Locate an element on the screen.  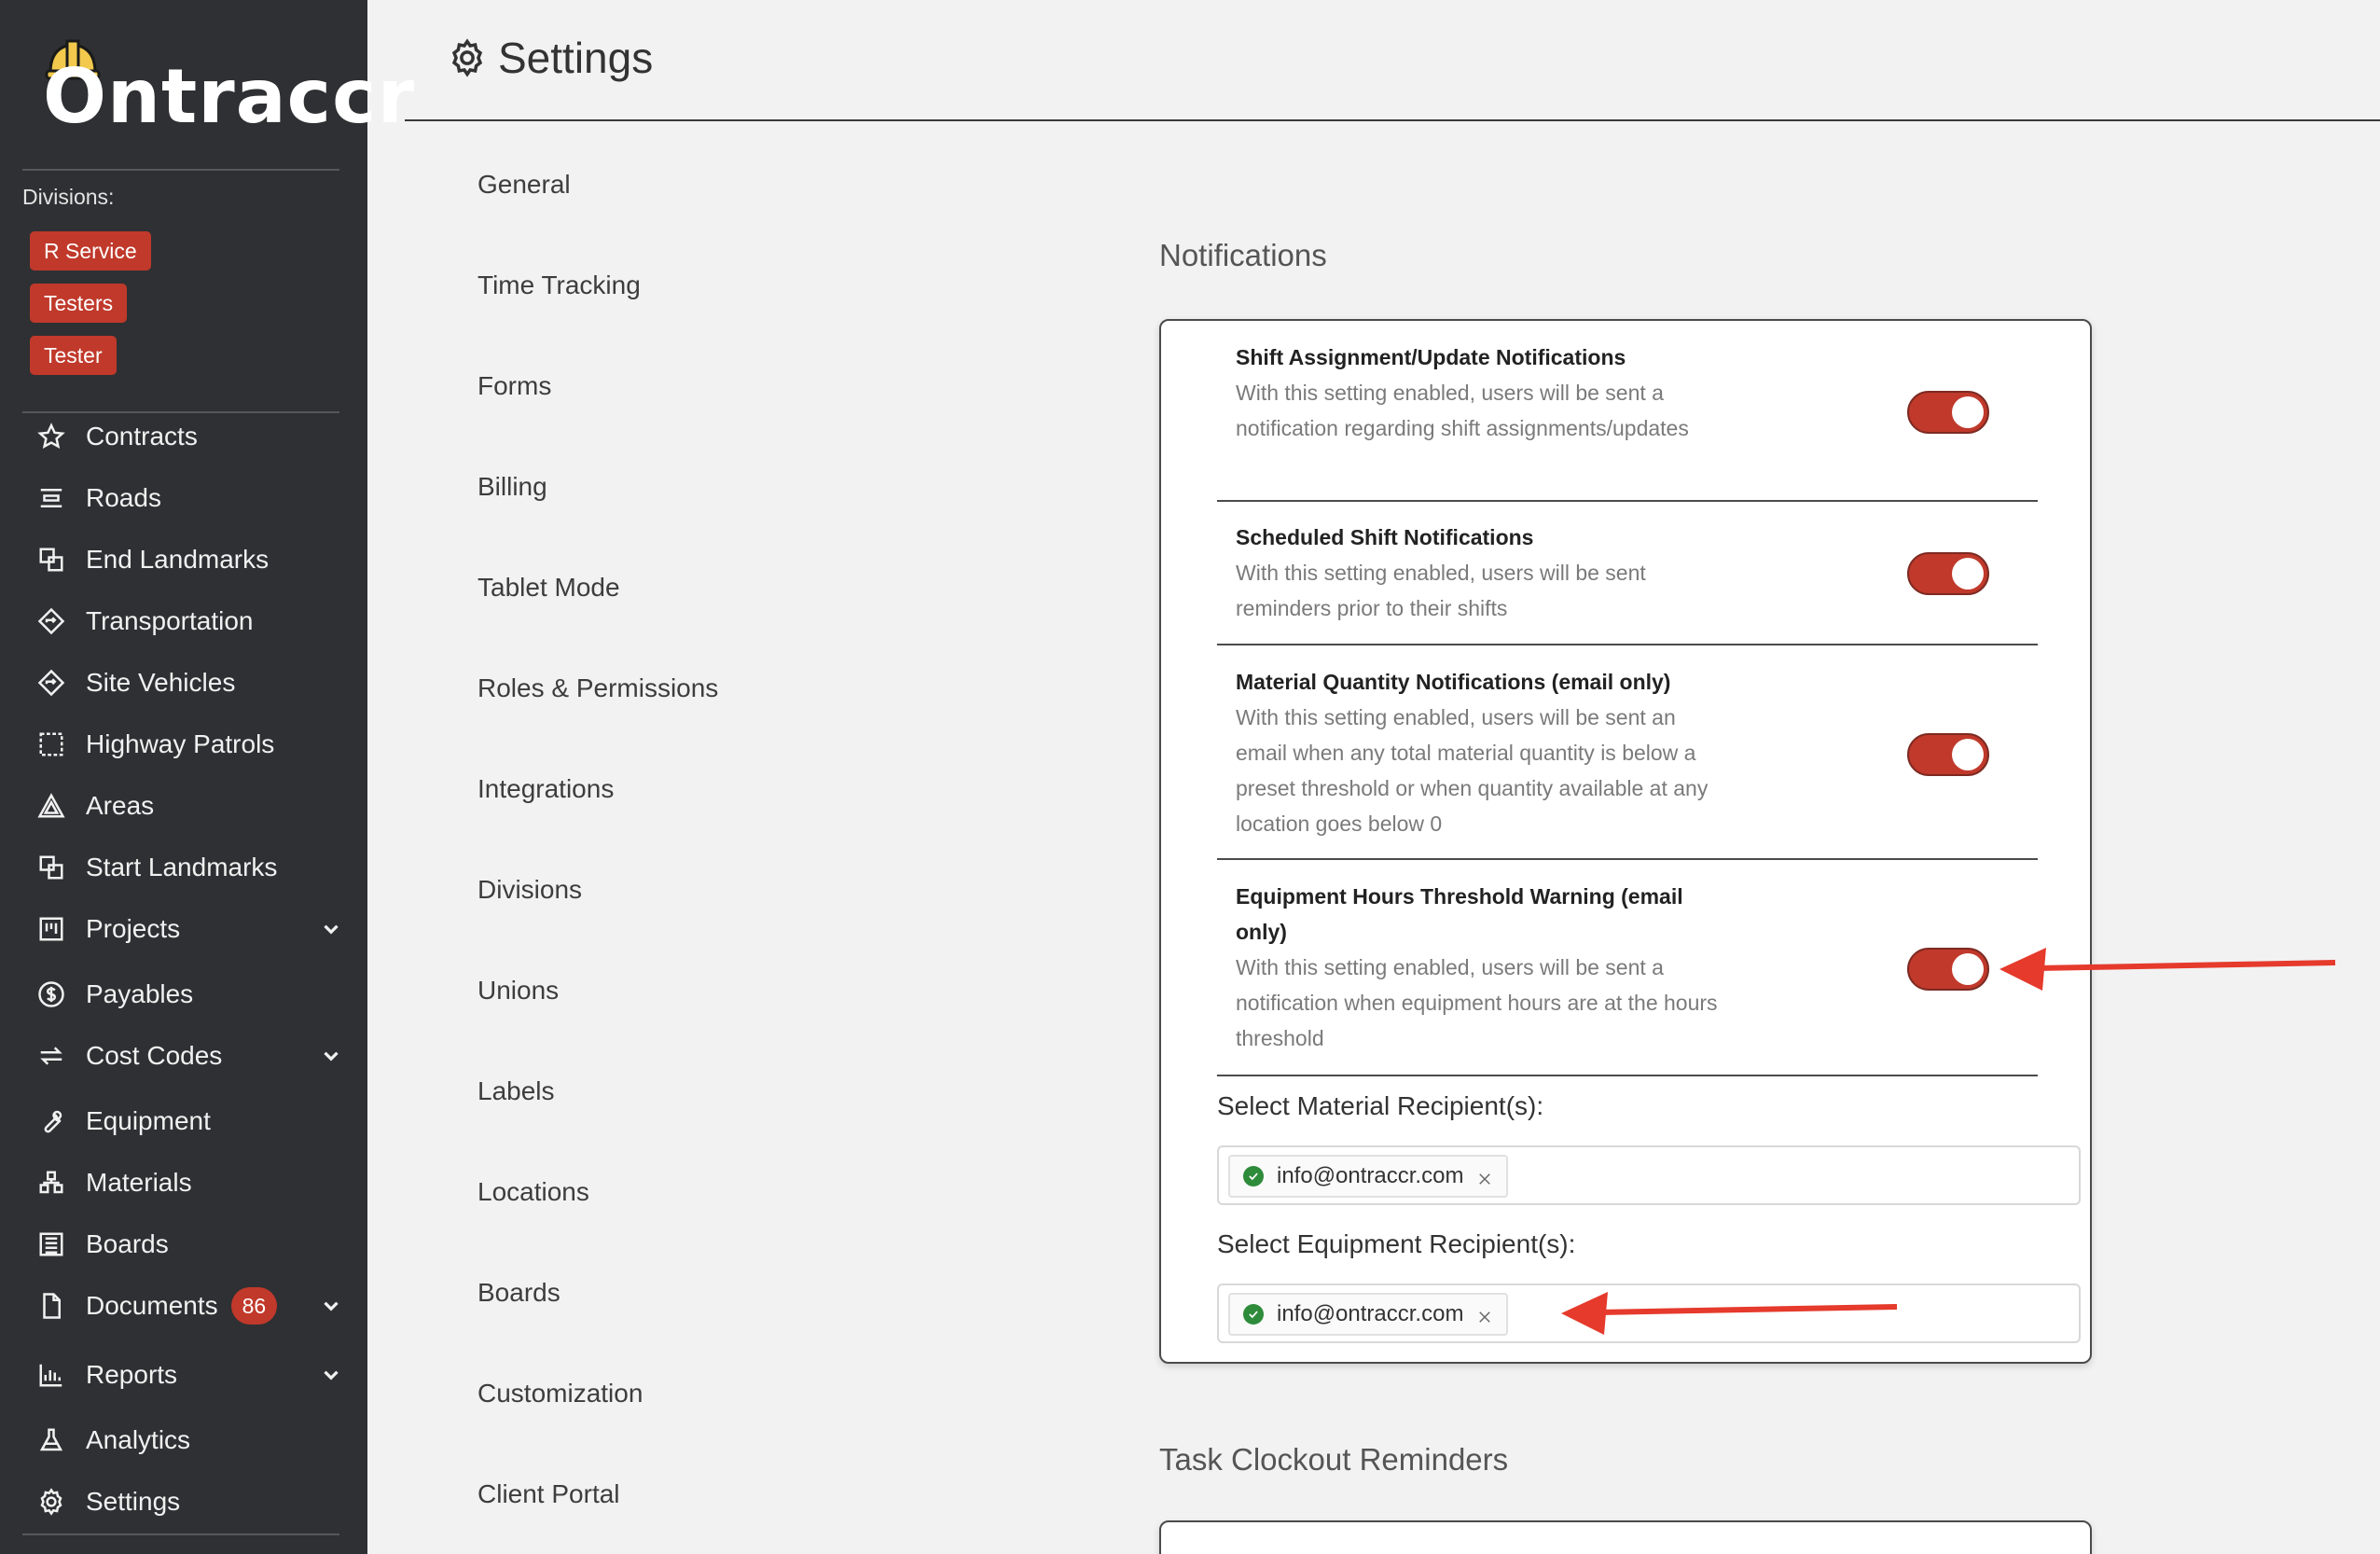
shift-assignment-toggle is located at coordinates (1948, 412).